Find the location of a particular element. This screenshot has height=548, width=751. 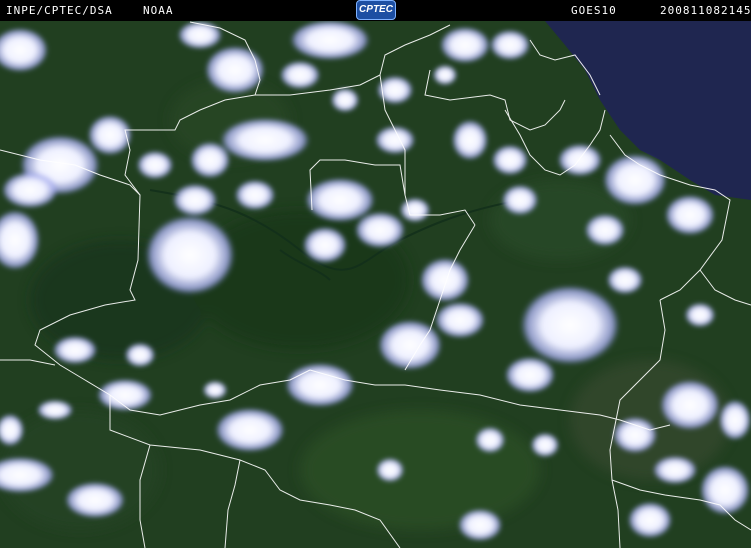

satellite-label: GOES10 is located at coordinates (594, 10).